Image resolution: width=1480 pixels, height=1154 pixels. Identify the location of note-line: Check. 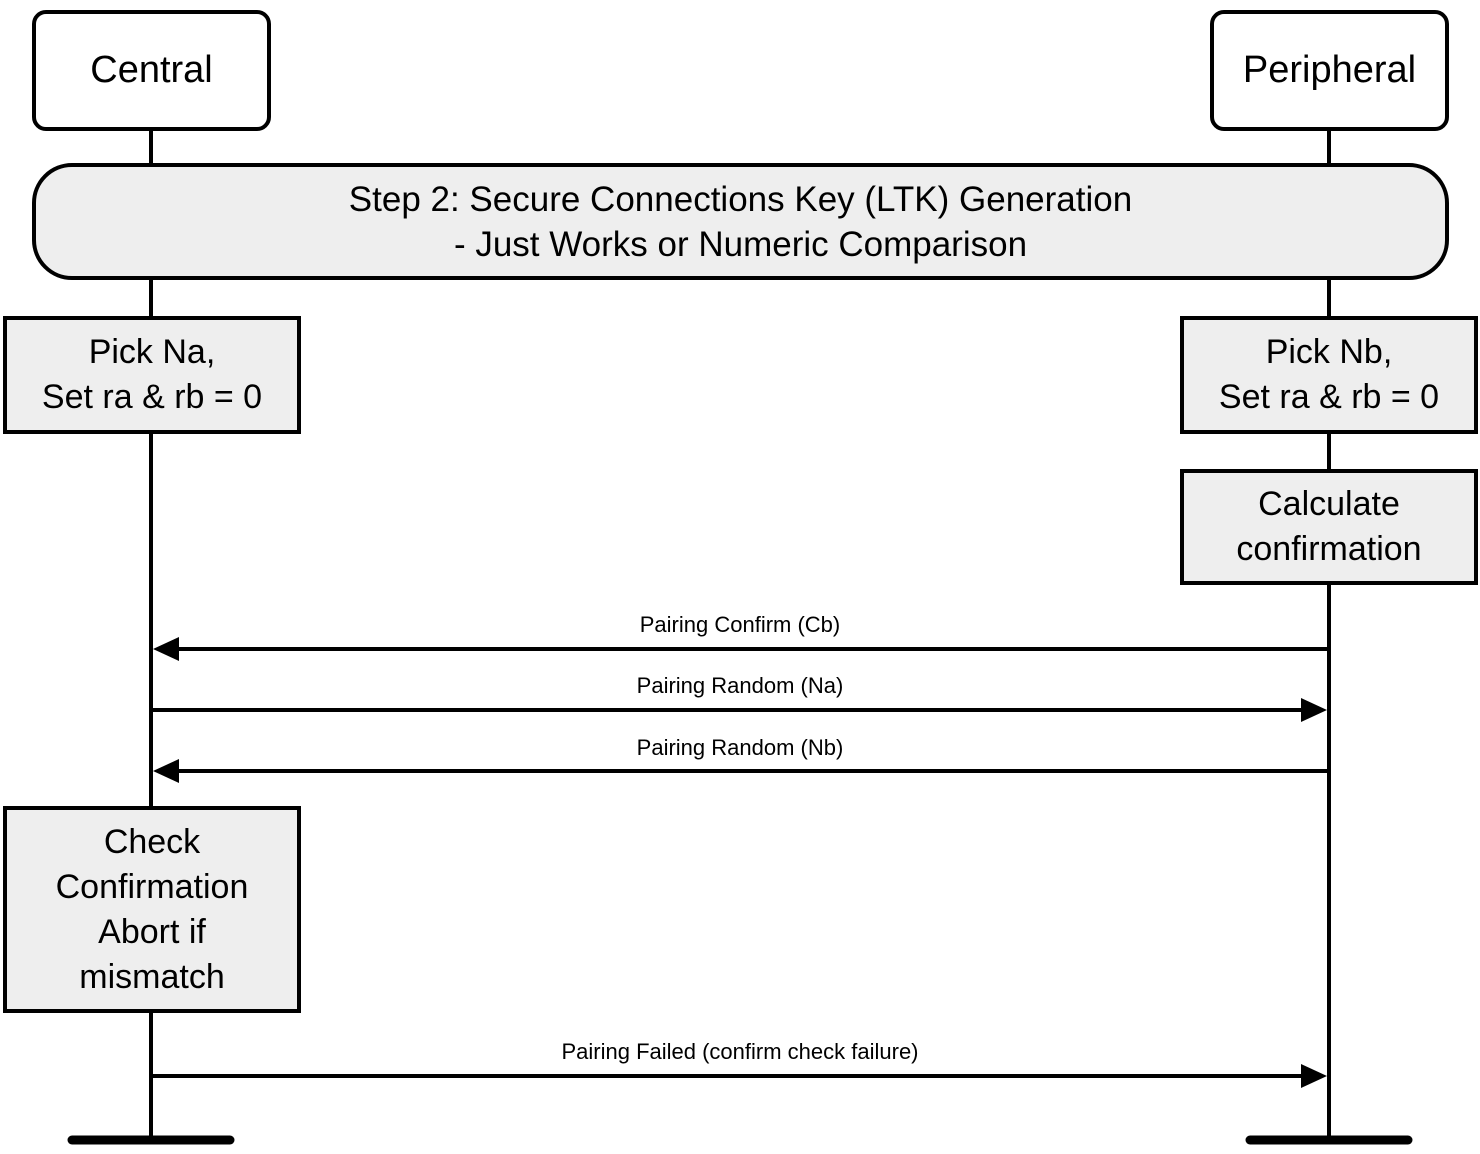
(152, 841).